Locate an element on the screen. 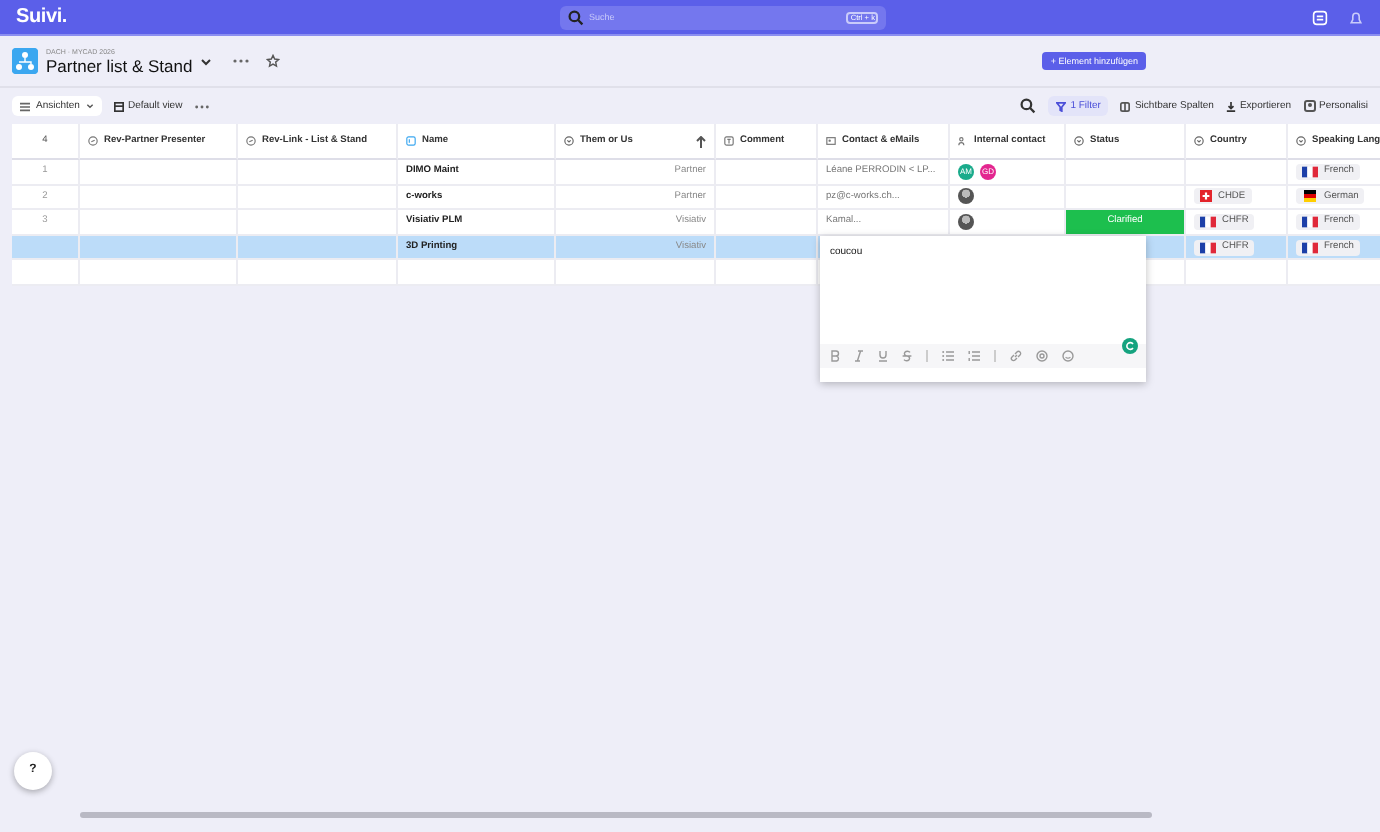 This screenshot has height=832, width=1380. emoji-icon is located at coordinates (1068, 356).